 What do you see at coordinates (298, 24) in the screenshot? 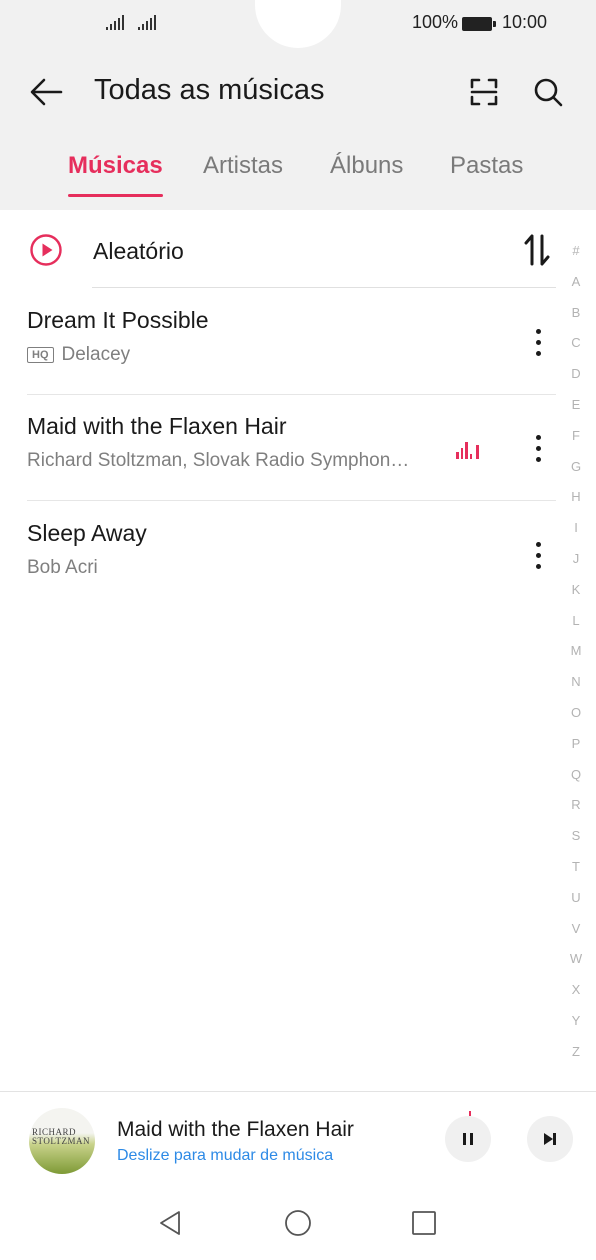
I see `camera-notch` at bounding box center [298, 24].